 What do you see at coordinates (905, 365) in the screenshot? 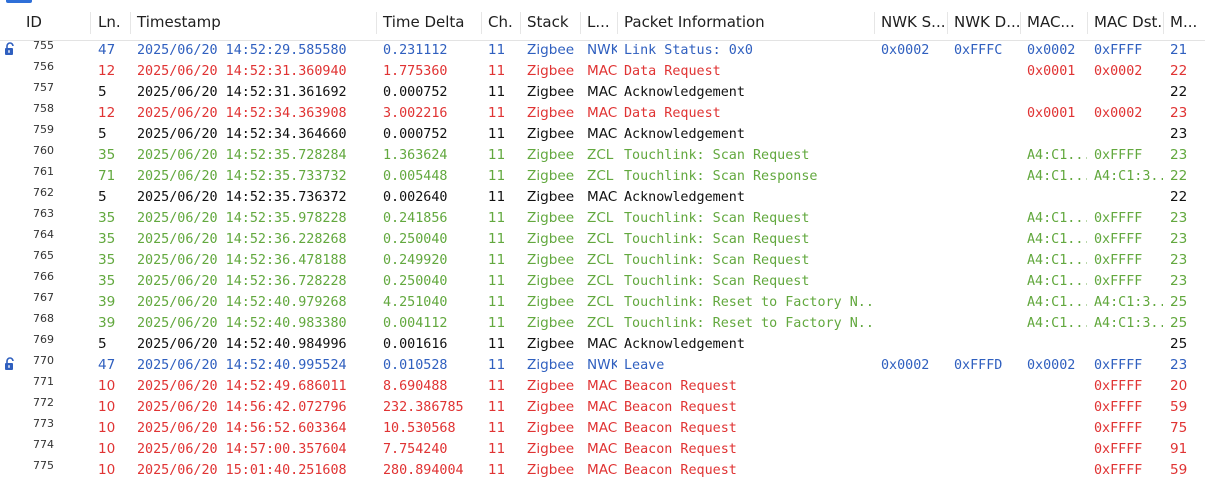
I see `cell-nwk-src: 0x0002` at bounding box center [905, 365].